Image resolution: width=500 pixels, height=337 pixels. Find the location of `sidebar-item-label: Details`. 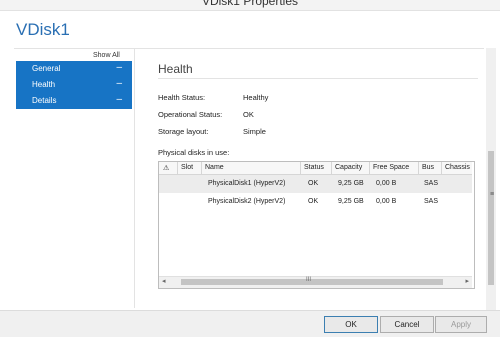

sidebar-item-label: Details is located at coordinates (44, 100).